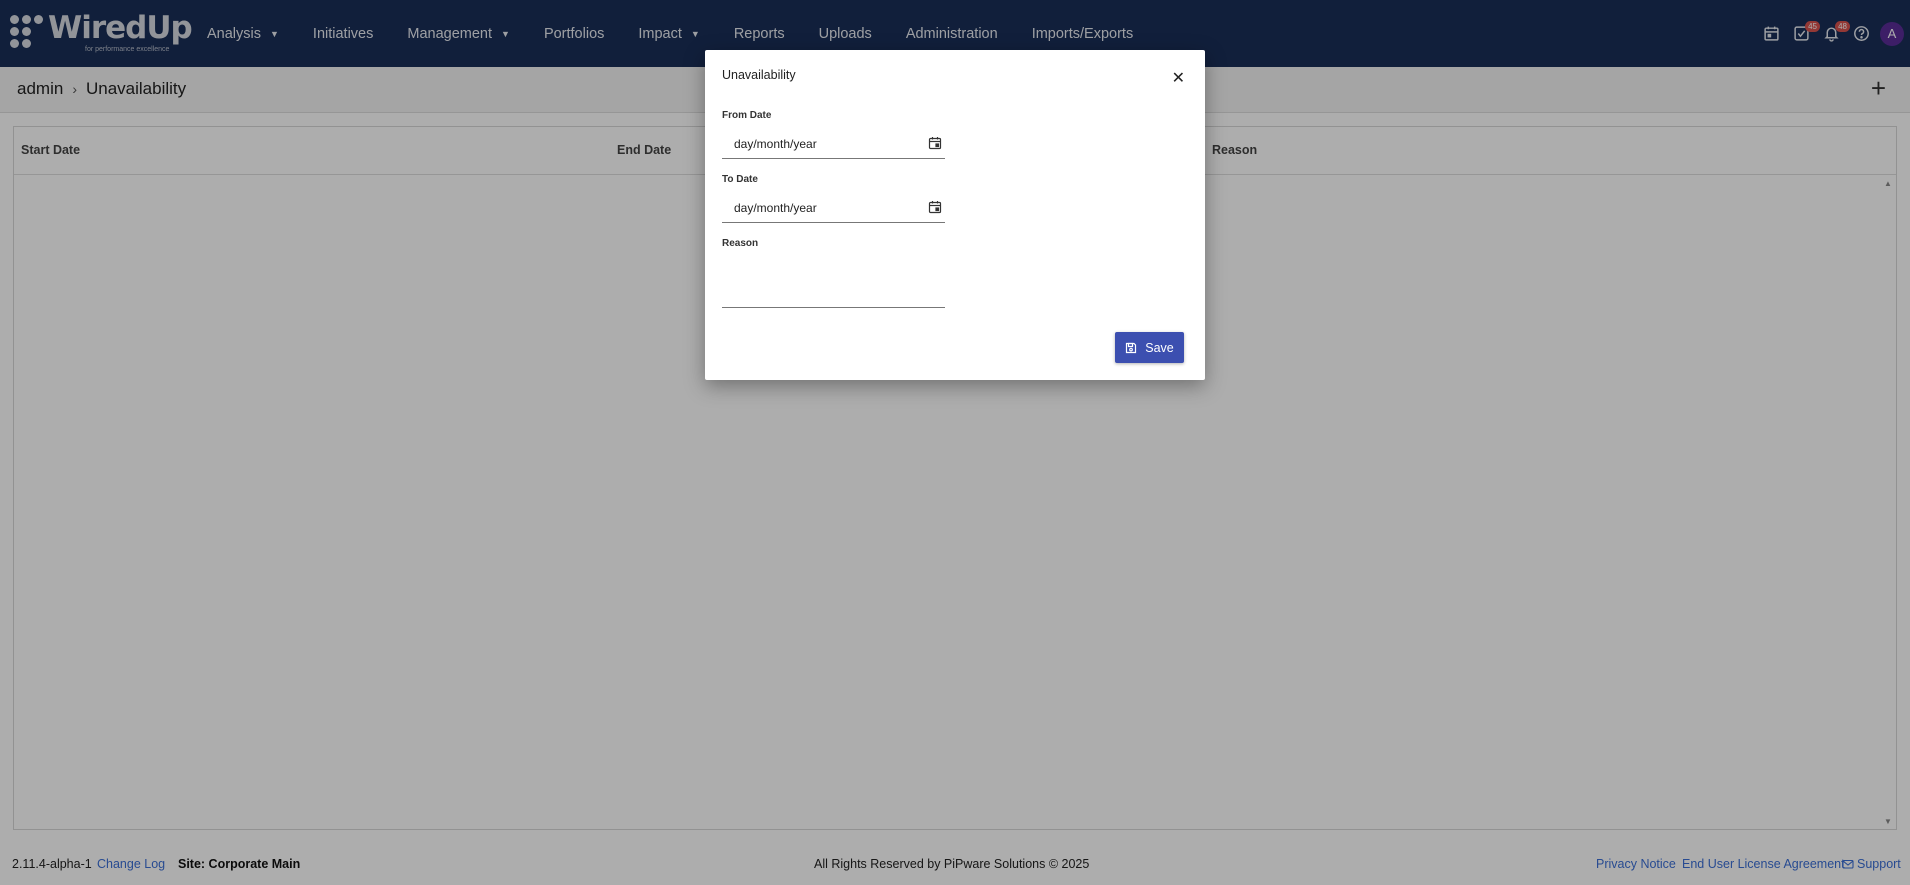 This screenshot has height=885, width=1910. I want to click on to-date-input, so click(824, 208).